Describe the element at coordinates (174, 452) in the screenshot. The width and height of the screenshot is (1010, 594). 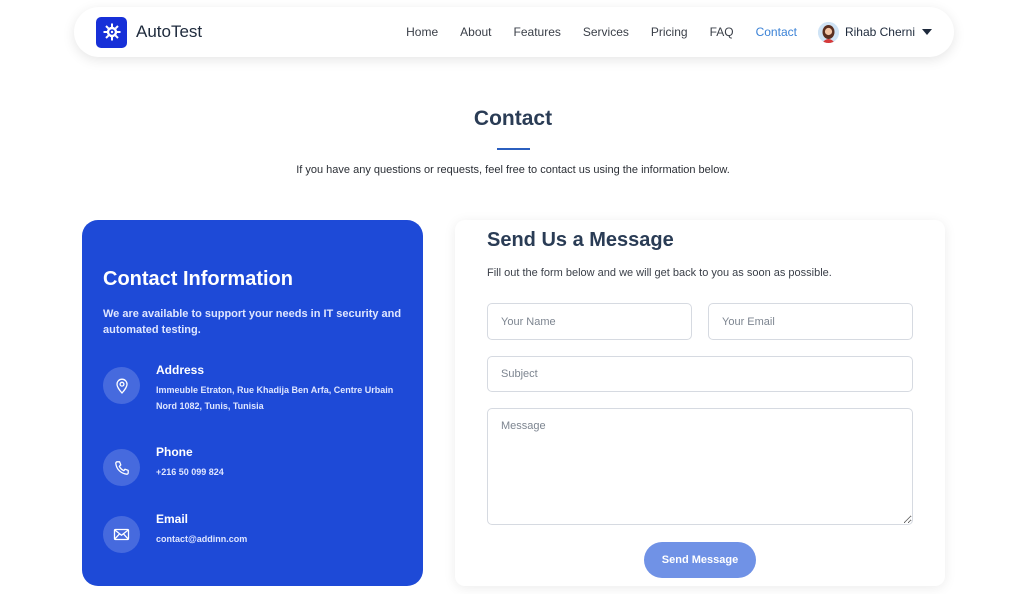
I see `phone-label: Phone` at that location.